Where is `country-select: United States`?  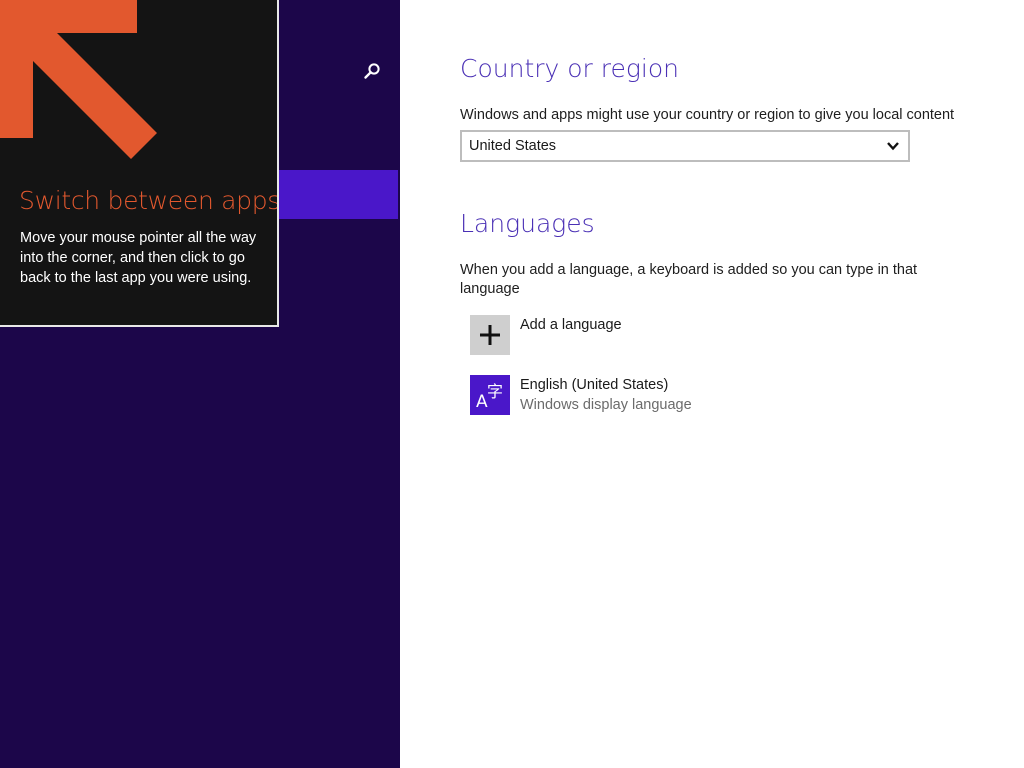 country-select: United States is located at coordinates (685, 146).